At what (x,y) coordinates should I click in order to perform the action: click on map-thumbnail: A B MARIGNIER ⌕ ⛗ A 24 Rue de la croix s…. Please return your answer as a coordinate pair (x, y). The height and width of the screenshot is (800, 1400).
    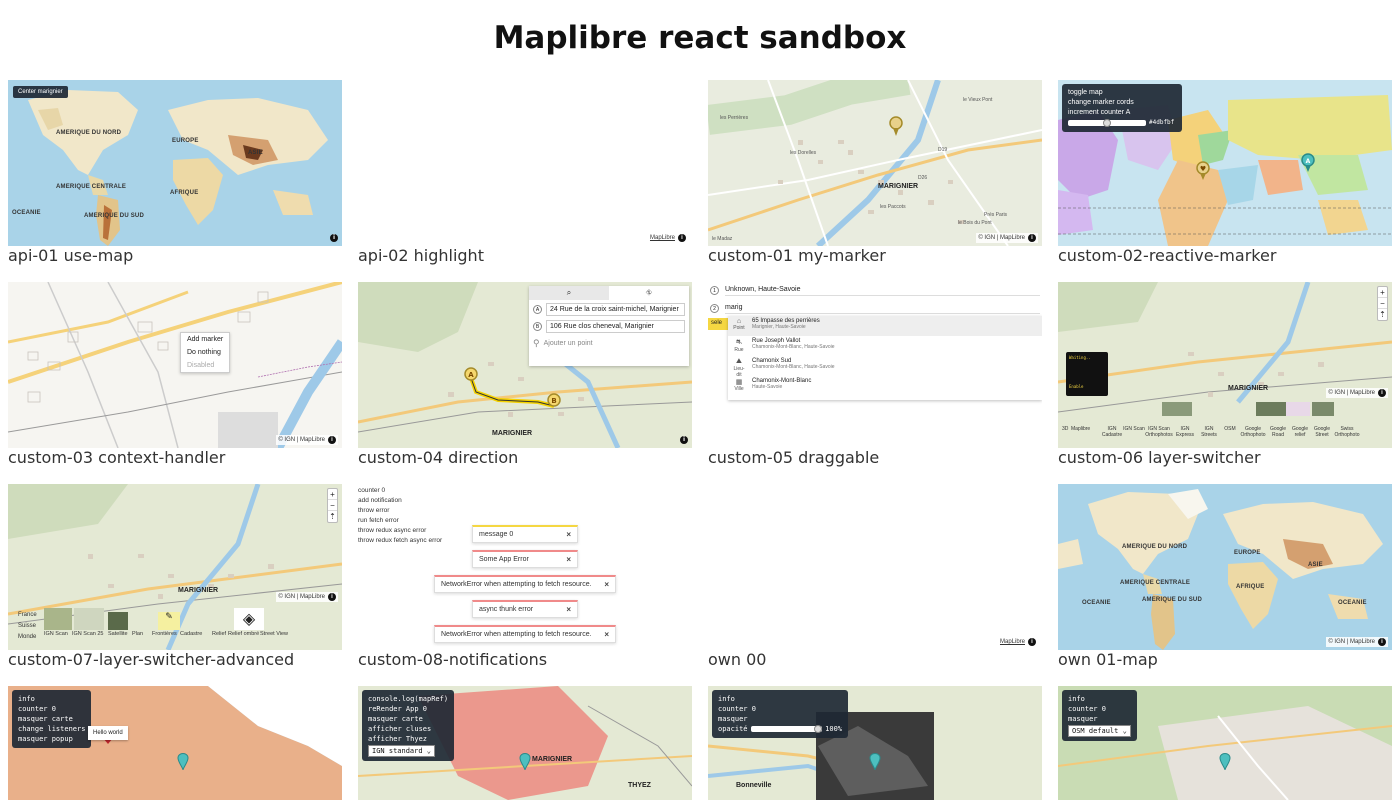
    Looking at the image, I should click on (525, 365).